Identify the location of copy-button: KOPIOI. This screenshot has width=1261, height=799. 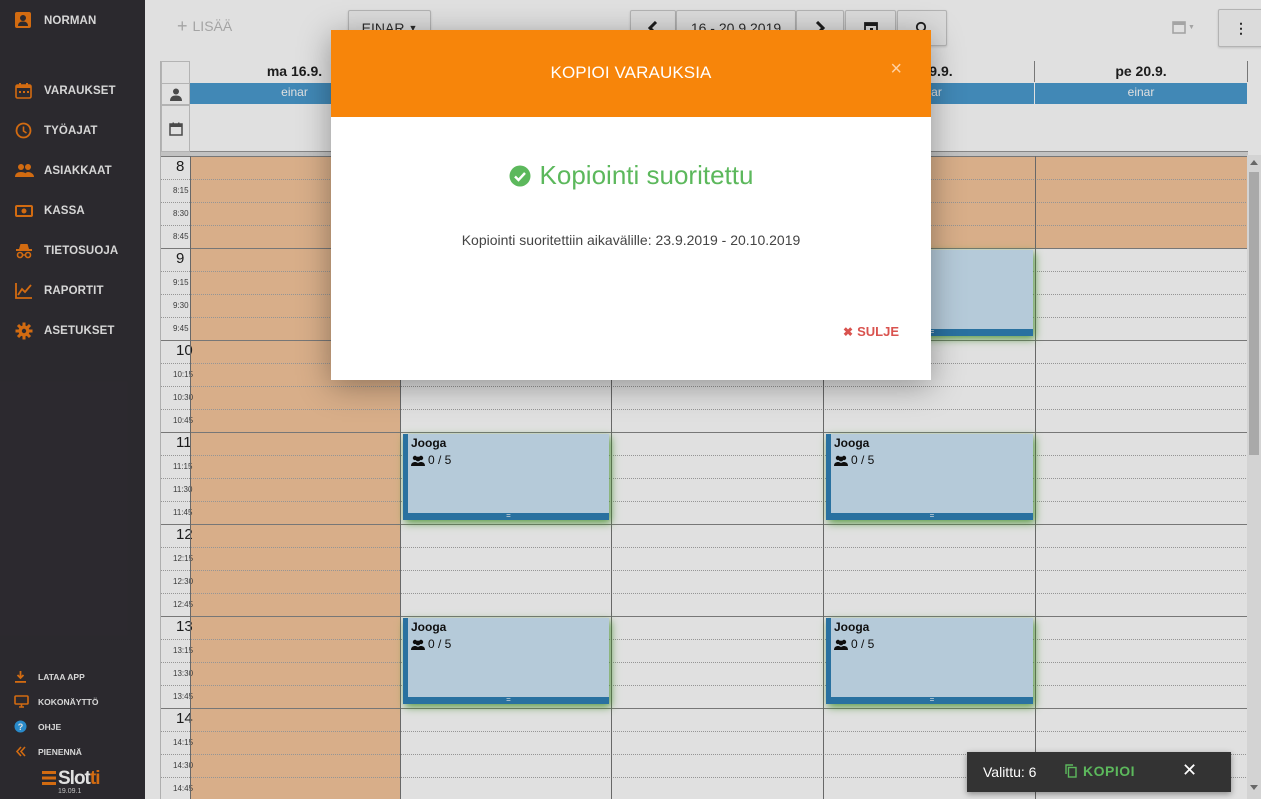
(1100, 771).